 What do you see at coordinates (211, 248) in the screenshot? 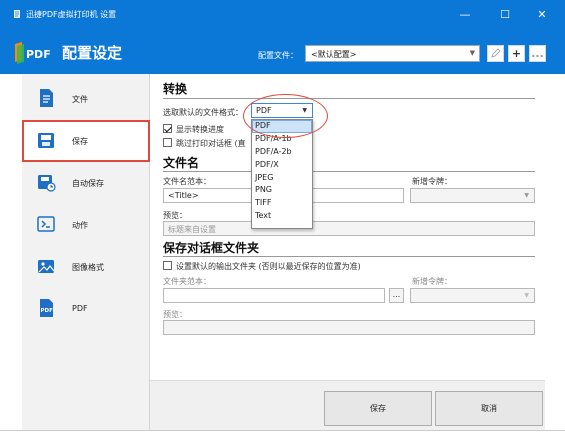
I see `save-dialog-section-title: 保存对话框文件夹` at bounding box center [211, 248].